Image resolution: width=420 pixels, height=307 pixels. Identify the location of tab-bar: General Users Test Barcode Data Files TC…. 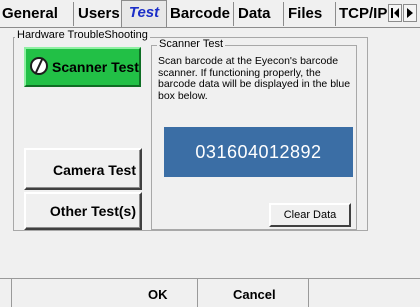
(210, 14).